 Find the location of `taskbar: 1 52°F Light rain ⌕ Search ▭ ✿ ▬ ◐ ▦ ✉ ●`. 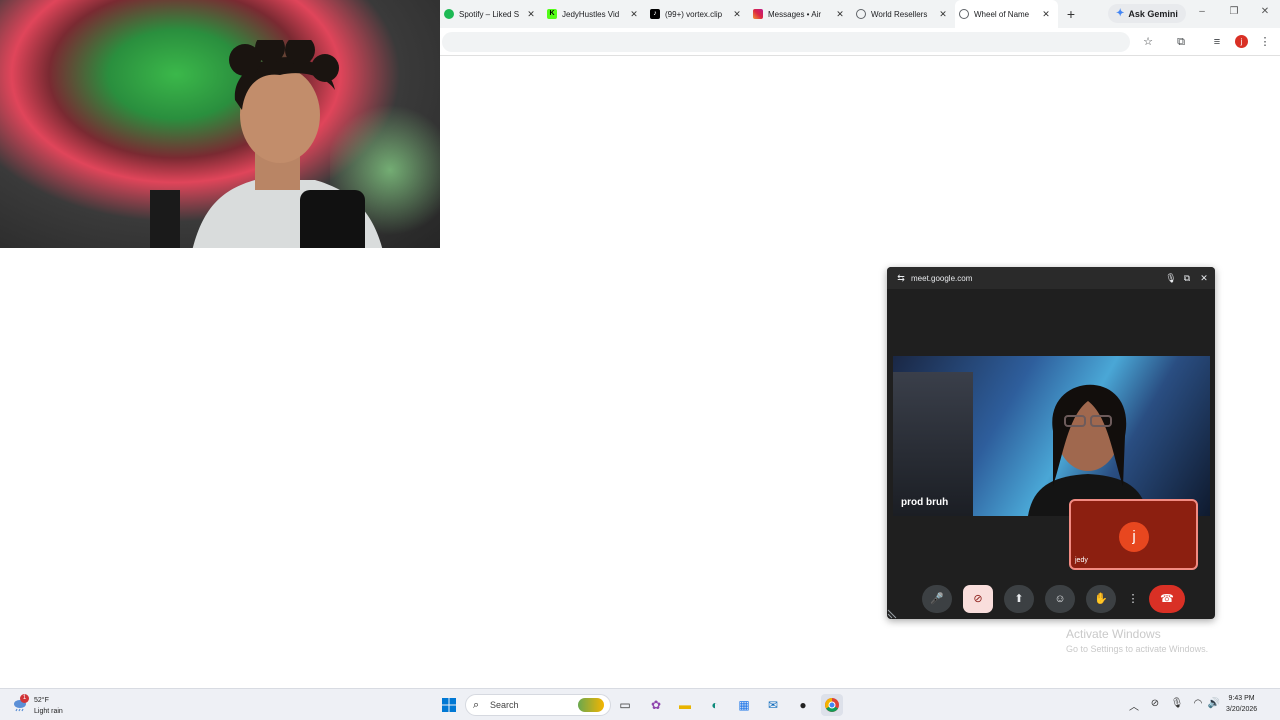

taskbar: 1 52°F Light rain ⌕ Search ▭ ✿ ▬ ◐ ▦ ✉ ● is located at coordinates (640, 704).